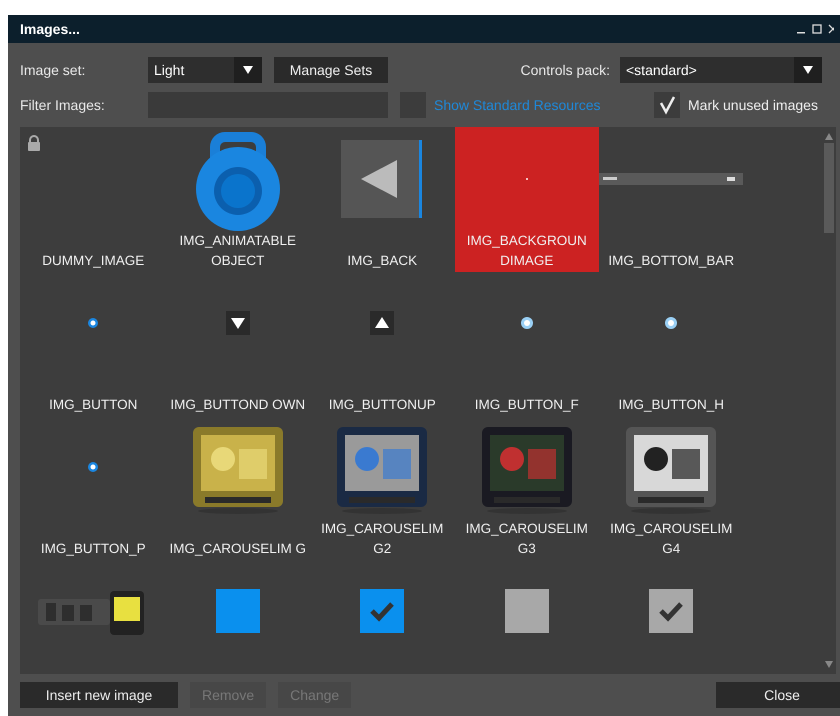 This screenshot has width=840, height=716. I want to click on filter-label: Filter Images:, so click(63, 105).